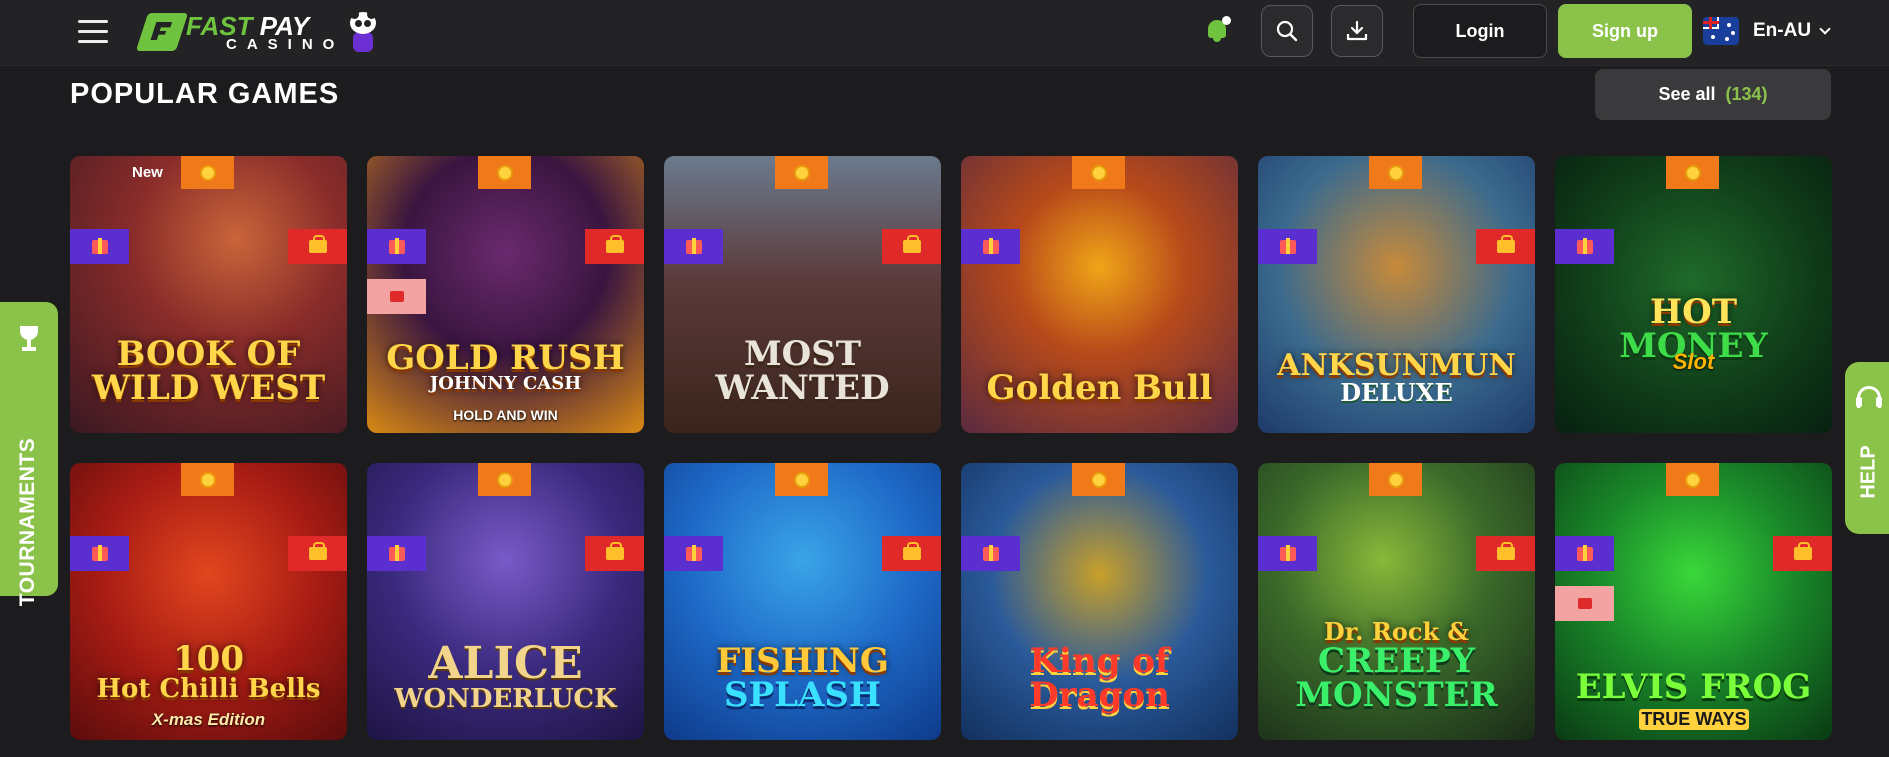 This screenshot has height=757, width=1889. What do you see at coordinates (1687, 94) in the screenshot?
I see `see-all-label: See all` at bounding box center [1687, 94].